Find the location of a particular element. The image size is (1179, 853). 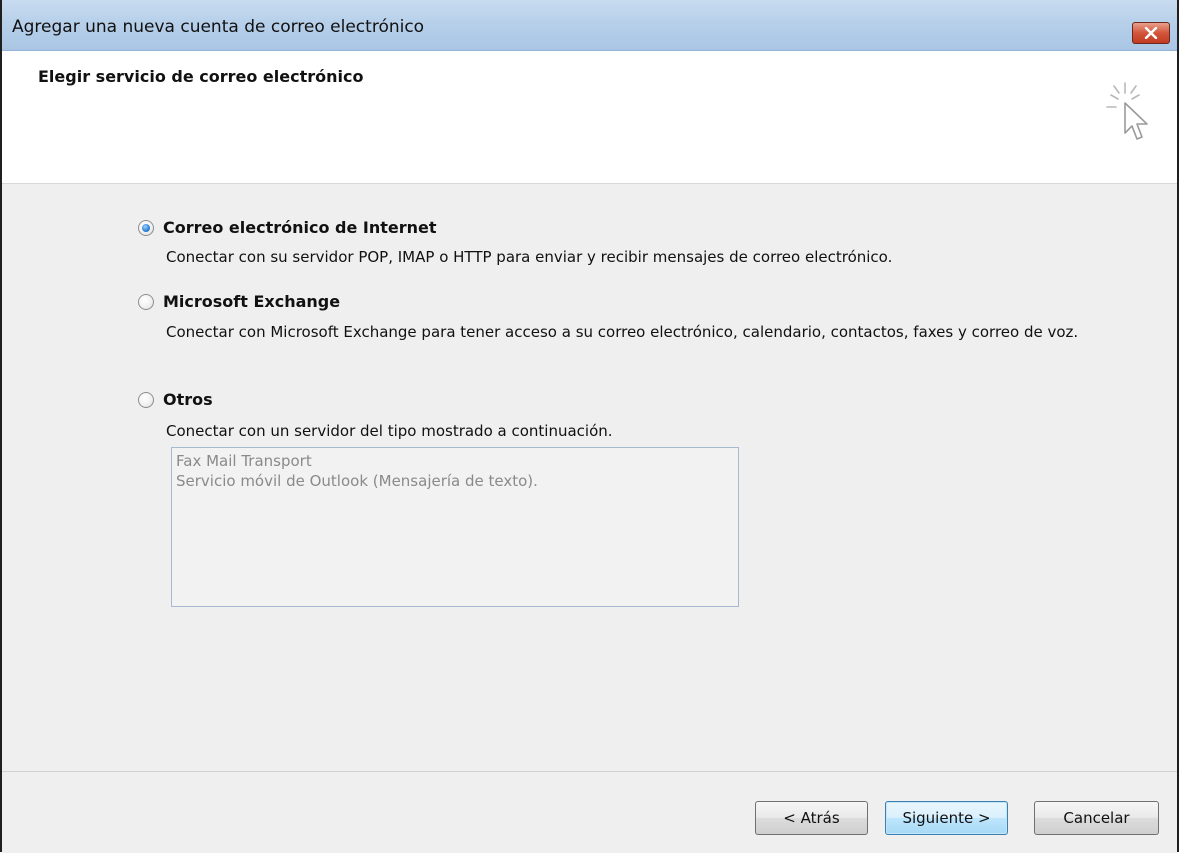

close-x-icon is located at coordinates (1151, 33).